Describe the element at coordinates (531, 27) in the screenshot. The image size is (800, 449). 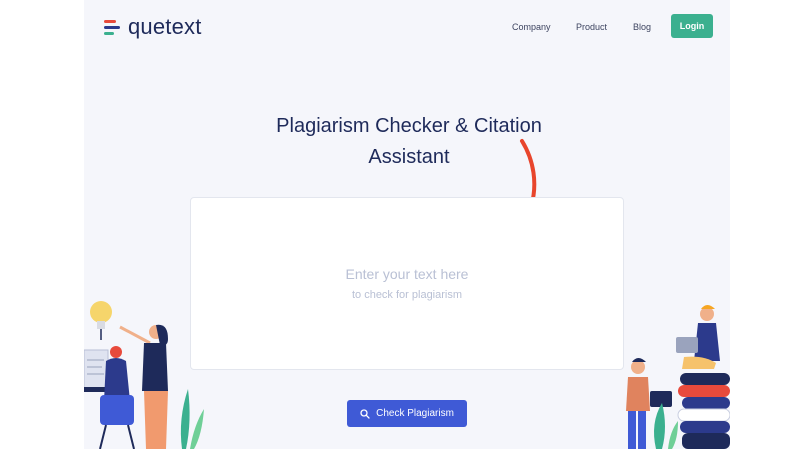
I see `nav-company: Company` at that location.